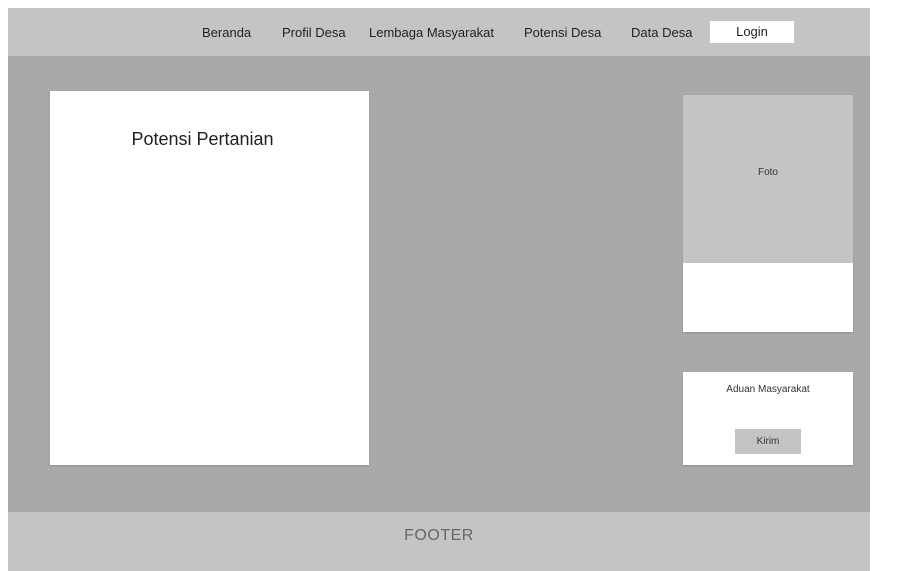 The width and height of the screenshot is (899, 571). What do you see at coordinates (314, 32) in the screenshot?
I see `nav-item-profil-desa: Profil Desa` at bounding box center [314, 32].